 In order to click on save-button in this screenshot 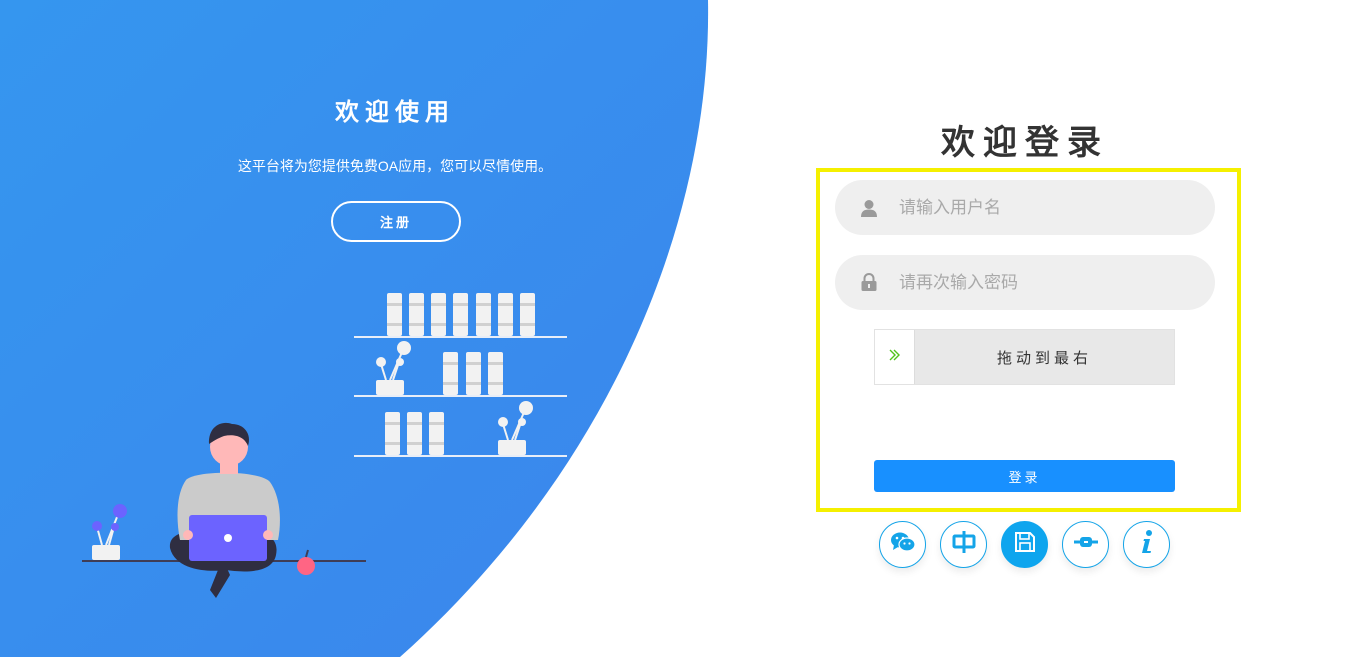, I will do `click(1024, 544)`.